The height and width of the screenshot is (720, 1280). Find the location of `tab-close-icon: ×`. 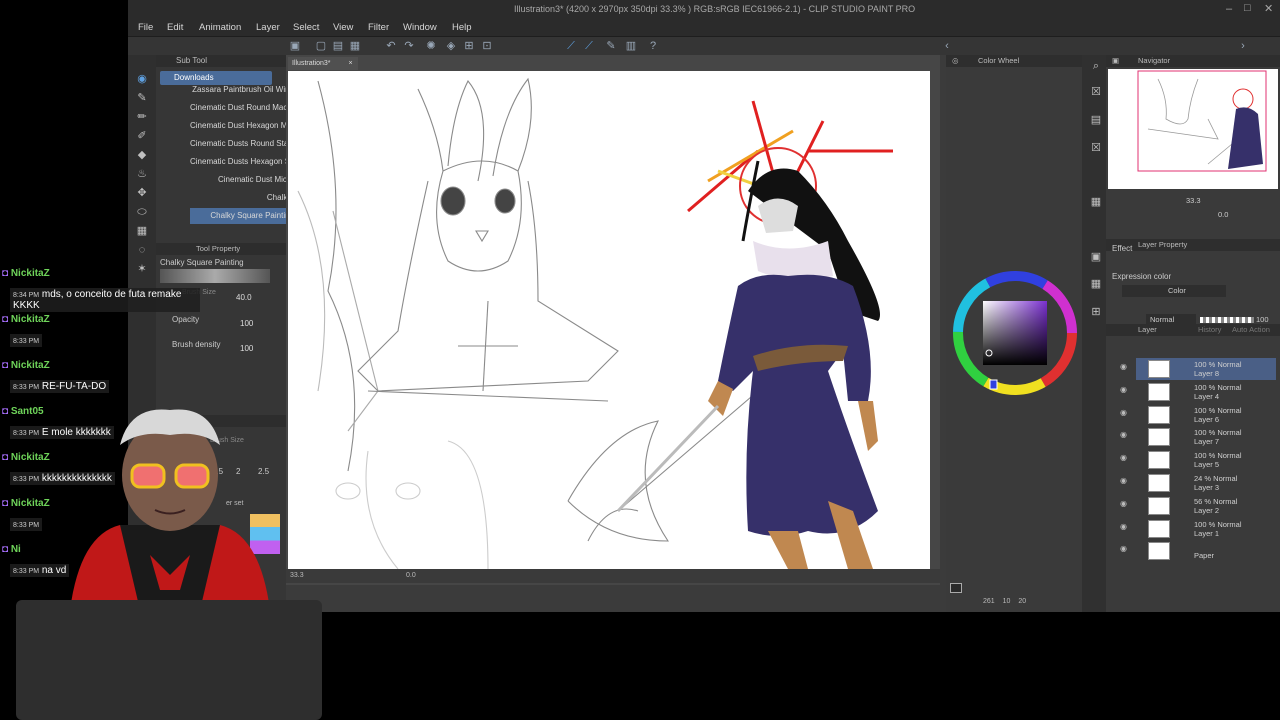

tab-close-icon: × is located at coordinates (351, 63).